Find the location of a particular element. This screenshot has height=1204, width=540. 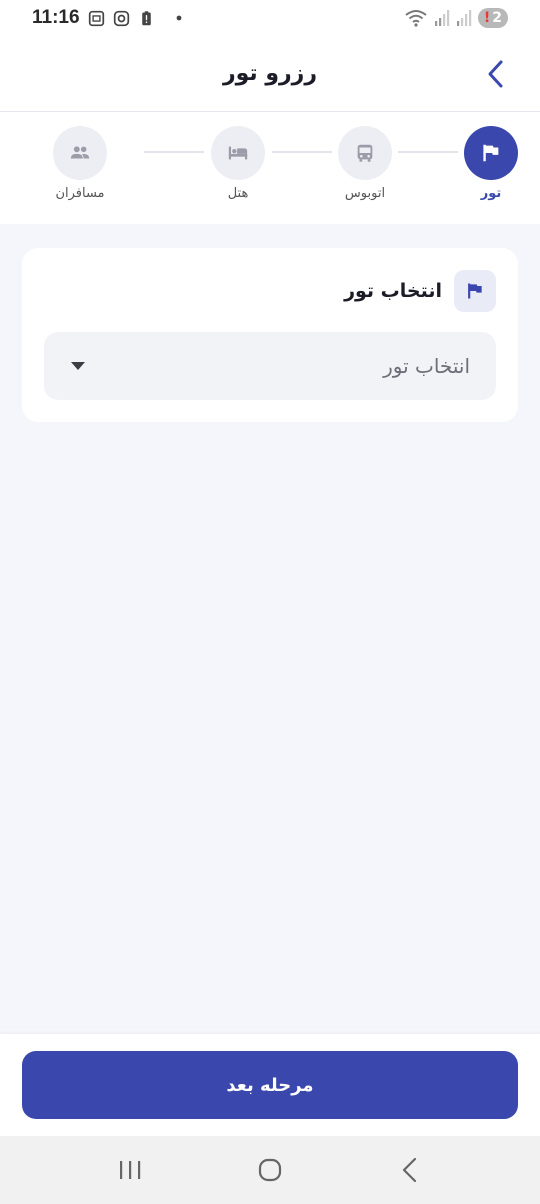

chevron-right-icon is located at coordinates (495, 74).